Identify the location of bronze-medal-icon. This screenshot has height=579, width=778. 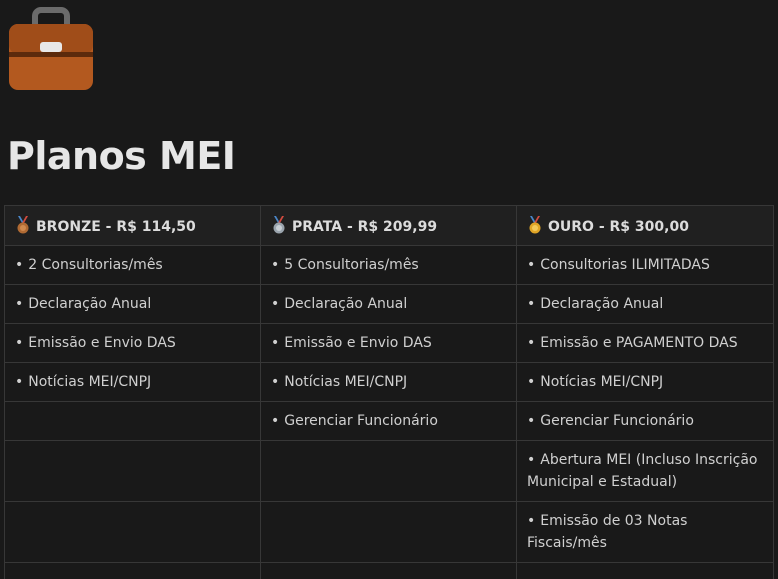
(23, 225).